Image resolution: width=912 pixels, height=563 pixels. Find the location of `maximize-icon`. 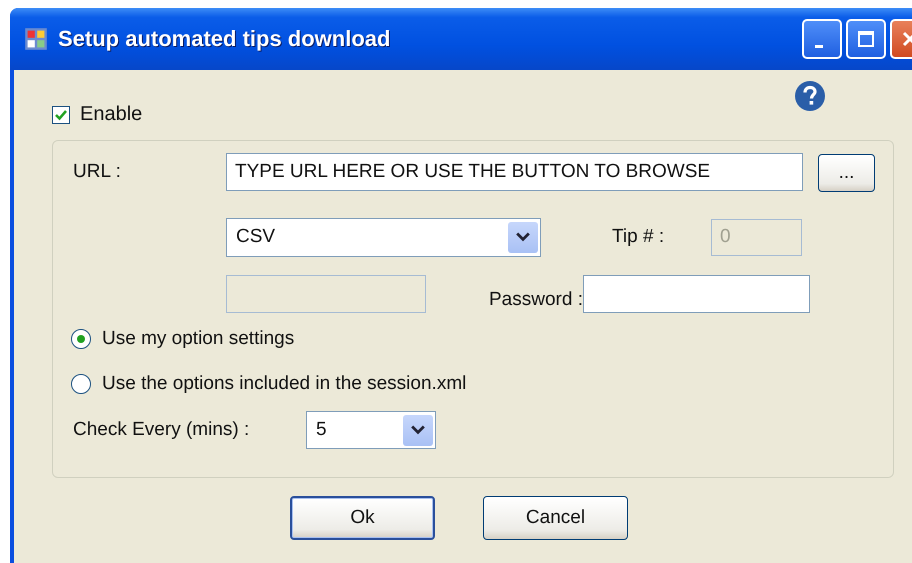

maximize-icon is located at coordinates (866, 39).